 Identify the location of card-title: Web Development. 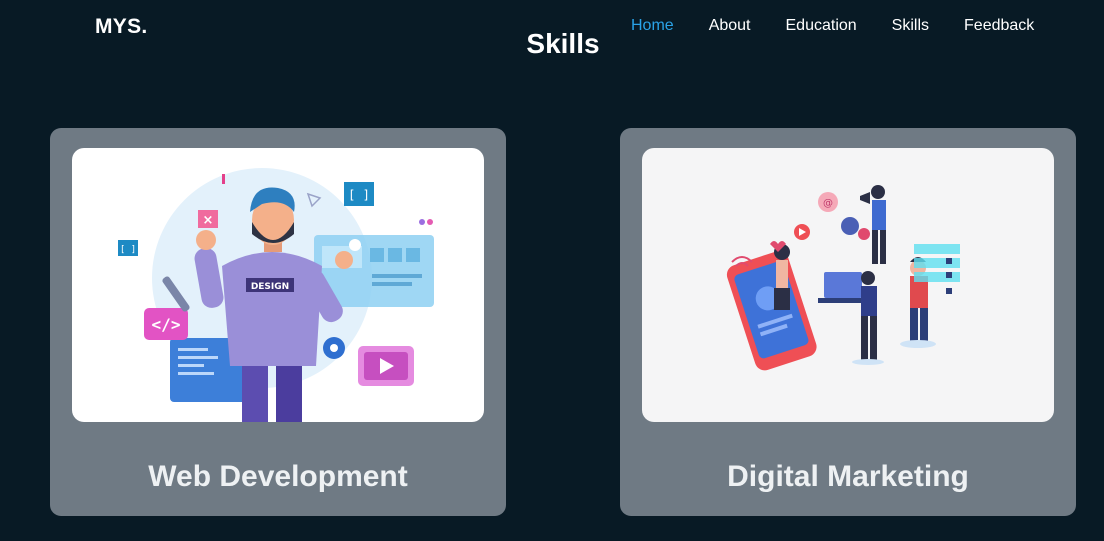
(278, 476).